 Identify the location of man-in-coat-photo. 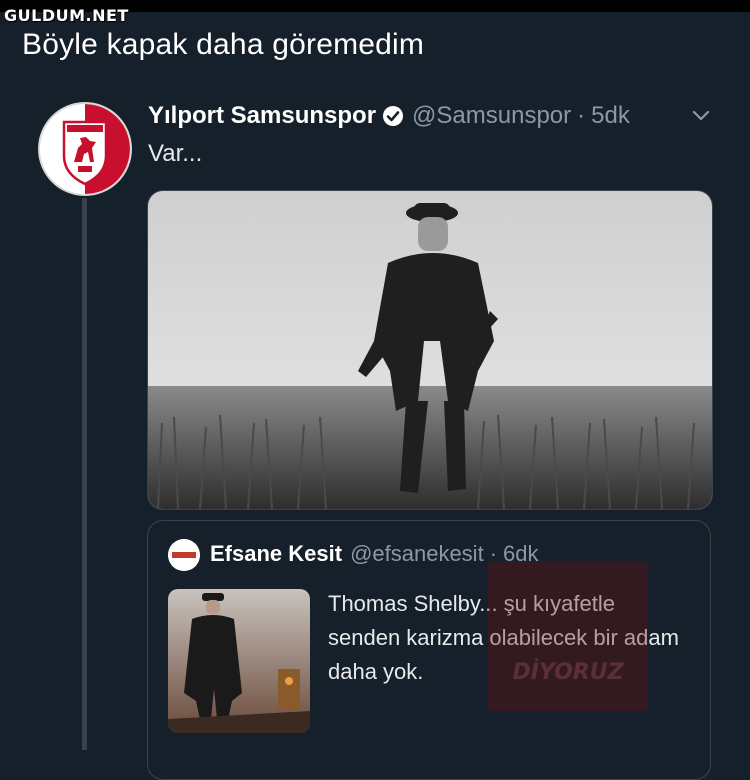
(239, 661).